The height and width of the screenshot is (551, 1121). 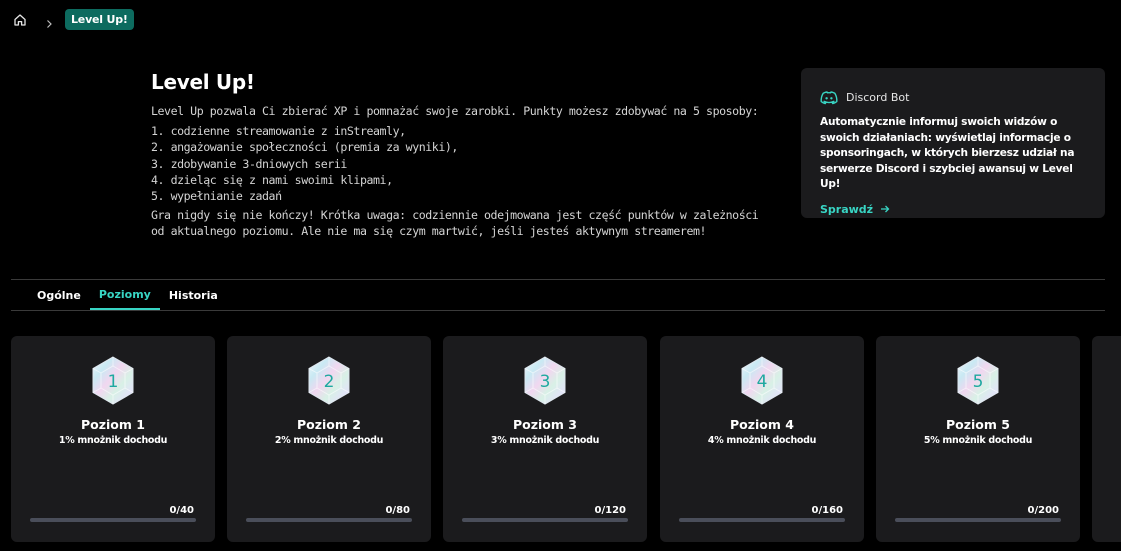 I want to click on level-title: Poziom 2, so click(x=329, y=424).